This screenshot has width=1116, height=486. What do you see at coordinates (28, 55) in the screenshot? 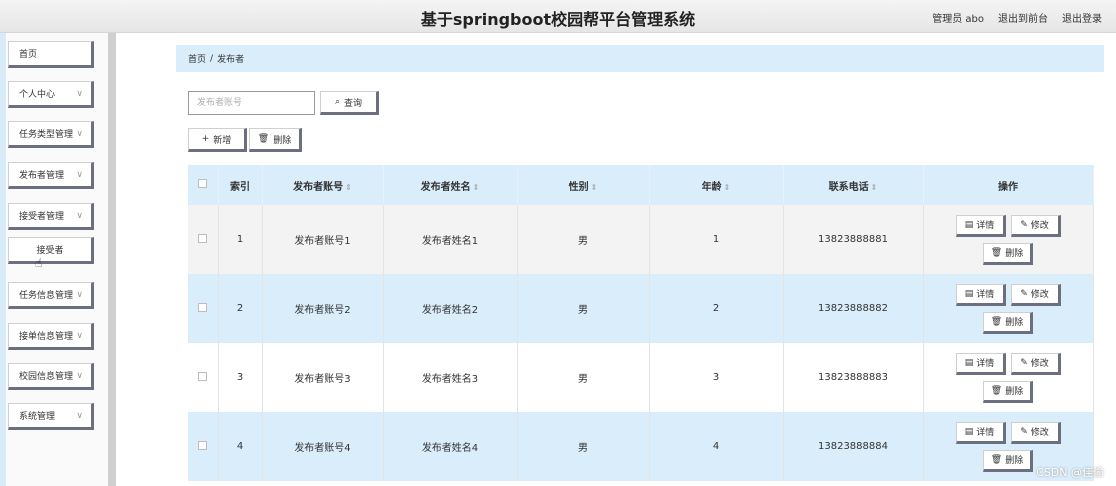
I see `sidebar-item-label: 首页` at bounding box center [28, 55].